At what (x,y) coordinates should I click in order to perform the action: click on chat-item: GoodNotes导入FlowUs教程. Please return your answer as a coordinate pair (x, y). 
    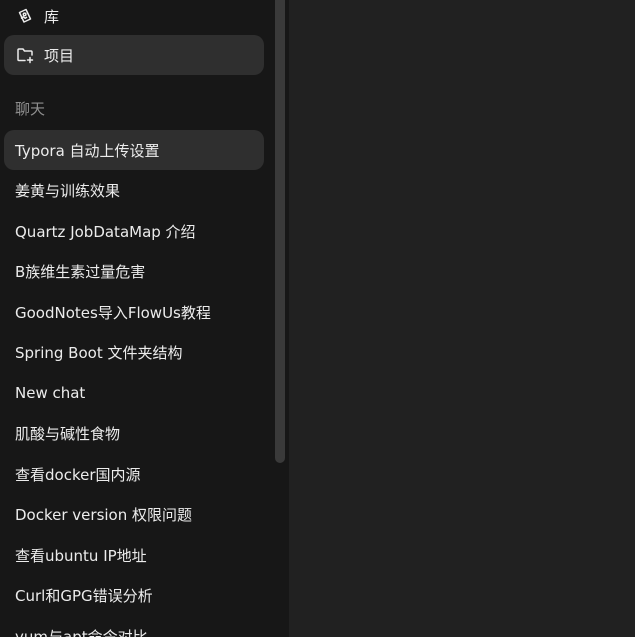
    Looking at the image, I should click on (134, 312).